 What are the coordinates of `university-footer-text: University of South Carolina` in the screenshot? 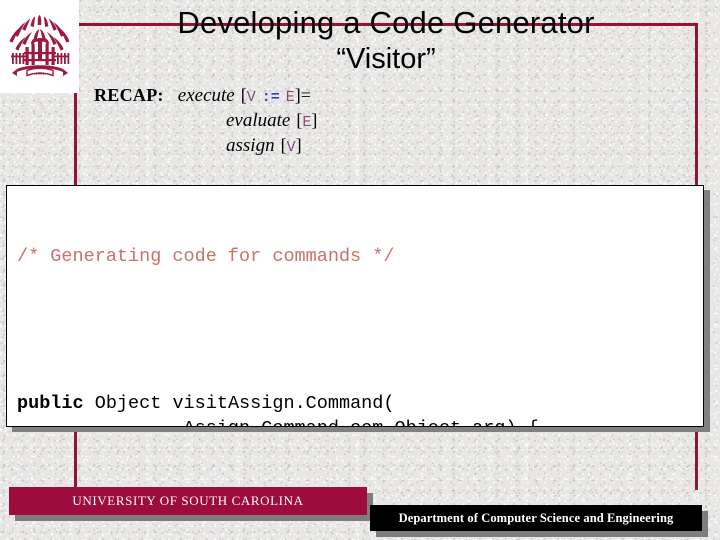 It's located at (188, 500).